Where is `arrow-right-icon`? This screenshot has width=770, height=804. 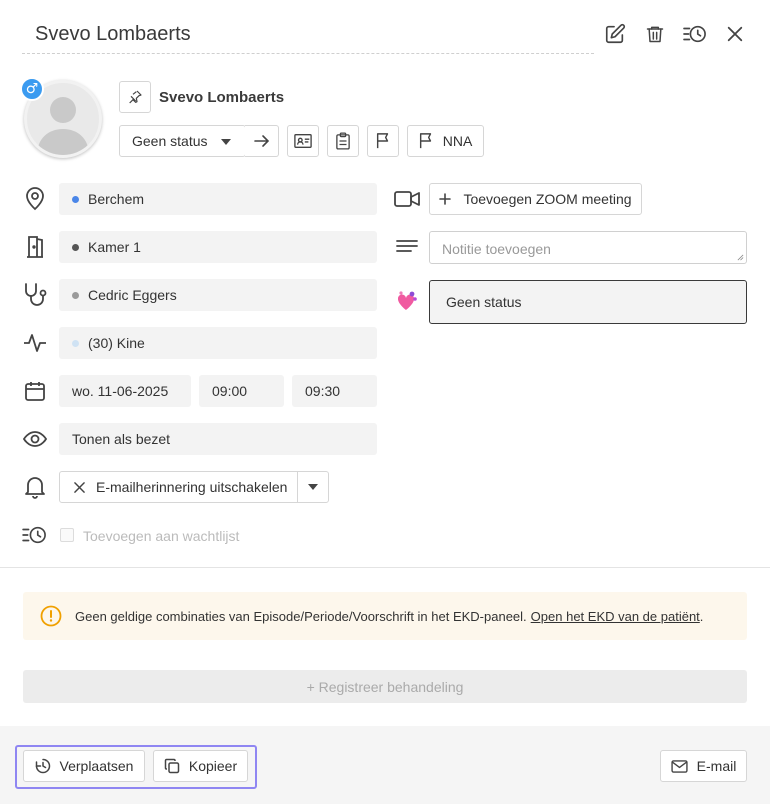 arrow-right-icon is located at coordinates (261, 141).